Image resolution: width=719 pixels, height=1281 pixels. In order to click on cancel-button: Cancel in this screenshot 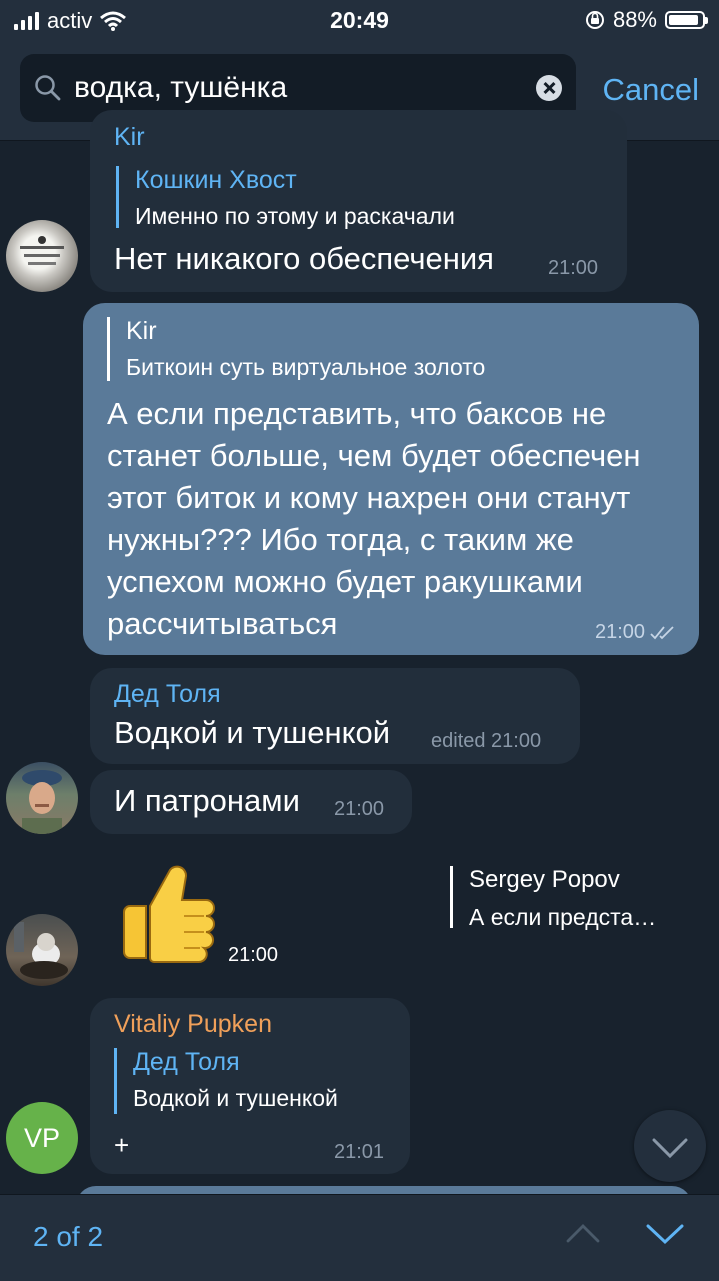, I will do `click(651, 90)`.